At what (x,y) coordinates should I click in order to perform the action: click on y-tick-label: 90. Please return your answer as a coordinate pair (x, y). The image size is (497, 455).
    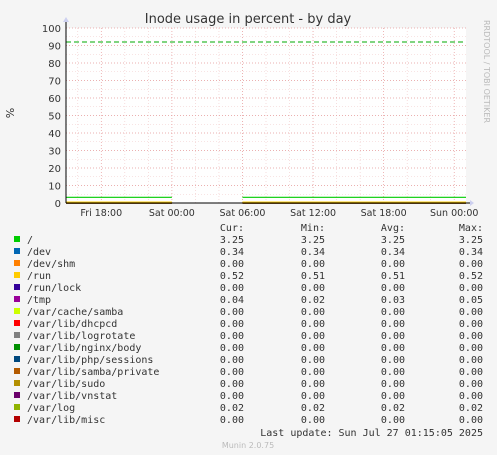
    Looking at the image, I should click on (54, 47).